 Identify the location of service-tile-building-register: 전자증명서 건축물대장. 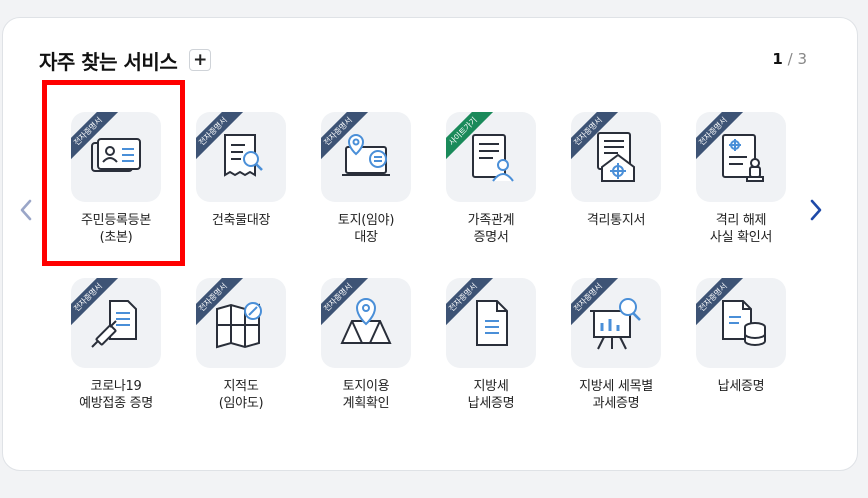
(246, 202).